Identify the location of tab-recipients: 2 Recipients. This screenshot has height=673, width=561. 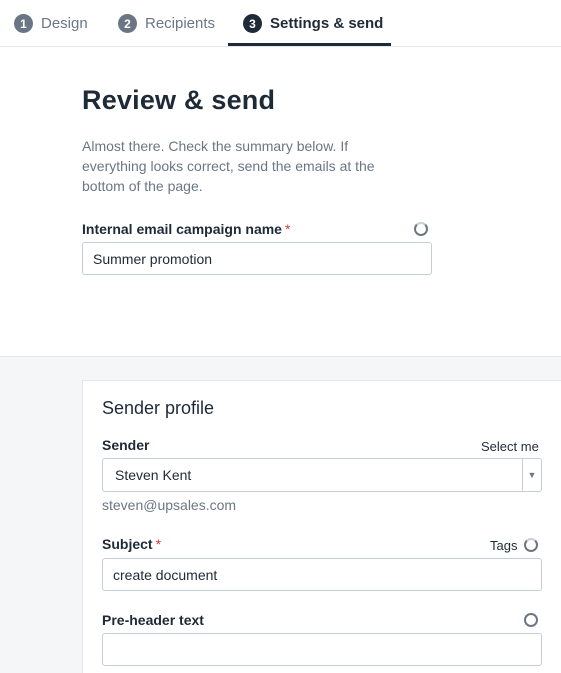
(166, 23).